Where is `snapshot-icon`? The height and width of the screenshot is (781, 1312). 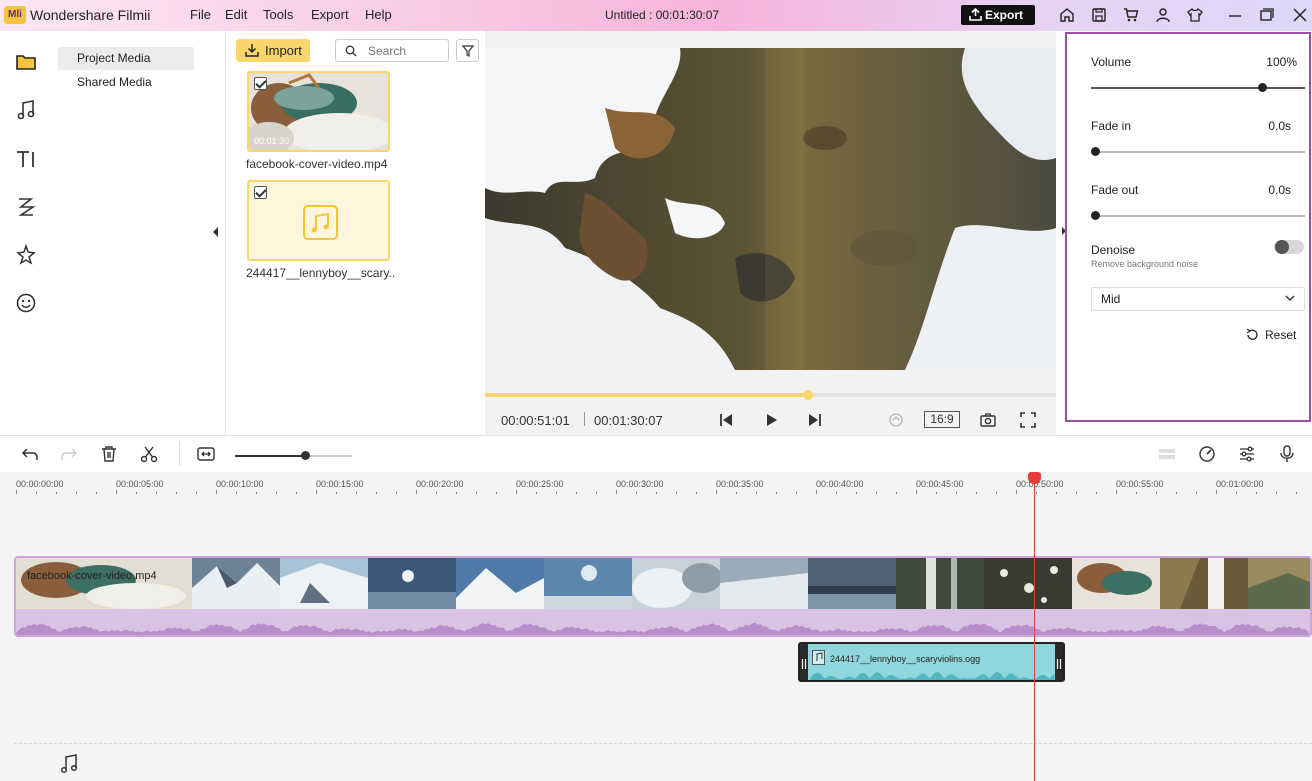
snapshot-icon is located at coordinates (988, 420).